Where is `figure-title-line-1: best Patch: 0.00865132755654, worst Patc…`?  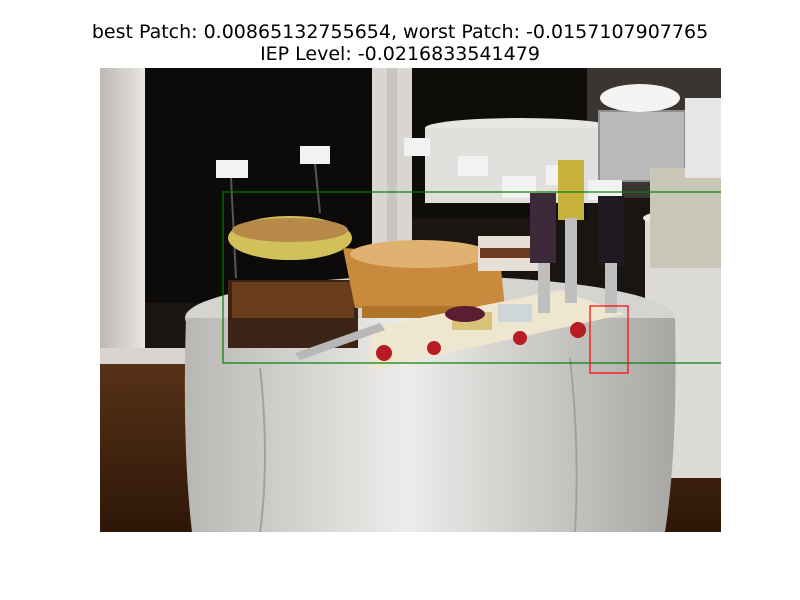 figure-title-line-1: best Patch: 0.00865132755654, worst Patc… is located at coordinates (400, 32).